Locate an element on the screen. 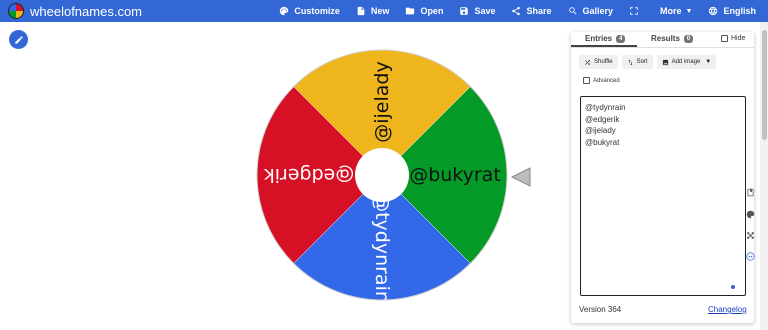  add-image-label: Add image is located at coordinates (686, 62).